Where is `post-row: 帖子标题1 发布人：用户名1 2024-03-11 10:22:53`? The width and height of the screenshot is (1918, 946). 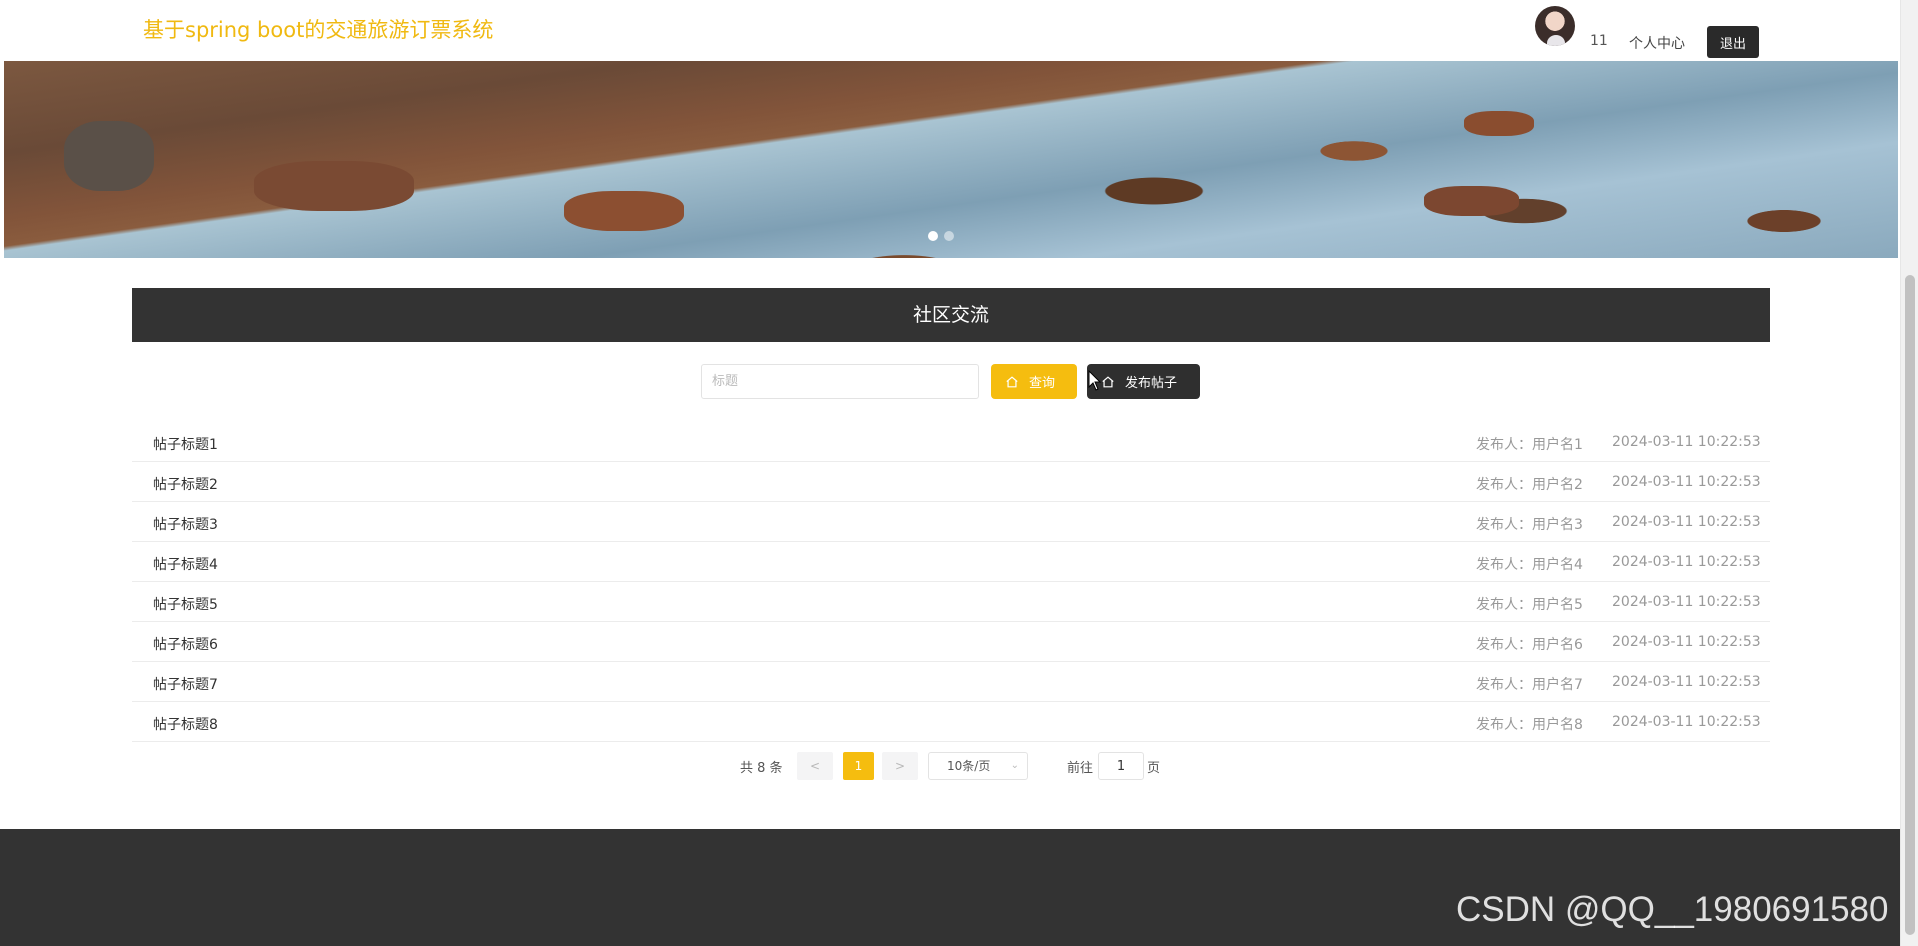
post-row: 帖子标题1 发布人：用户名1 2024-03-11 10:22:53 is located at coordinates (951, 442).